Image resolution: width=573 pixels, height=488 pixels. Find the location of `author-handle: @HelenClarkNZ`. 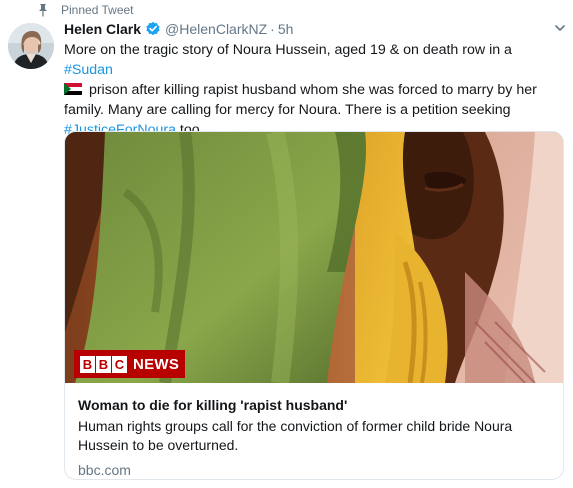

author-handle: @HelenClarkNZ is located at coordinates (216, 29).